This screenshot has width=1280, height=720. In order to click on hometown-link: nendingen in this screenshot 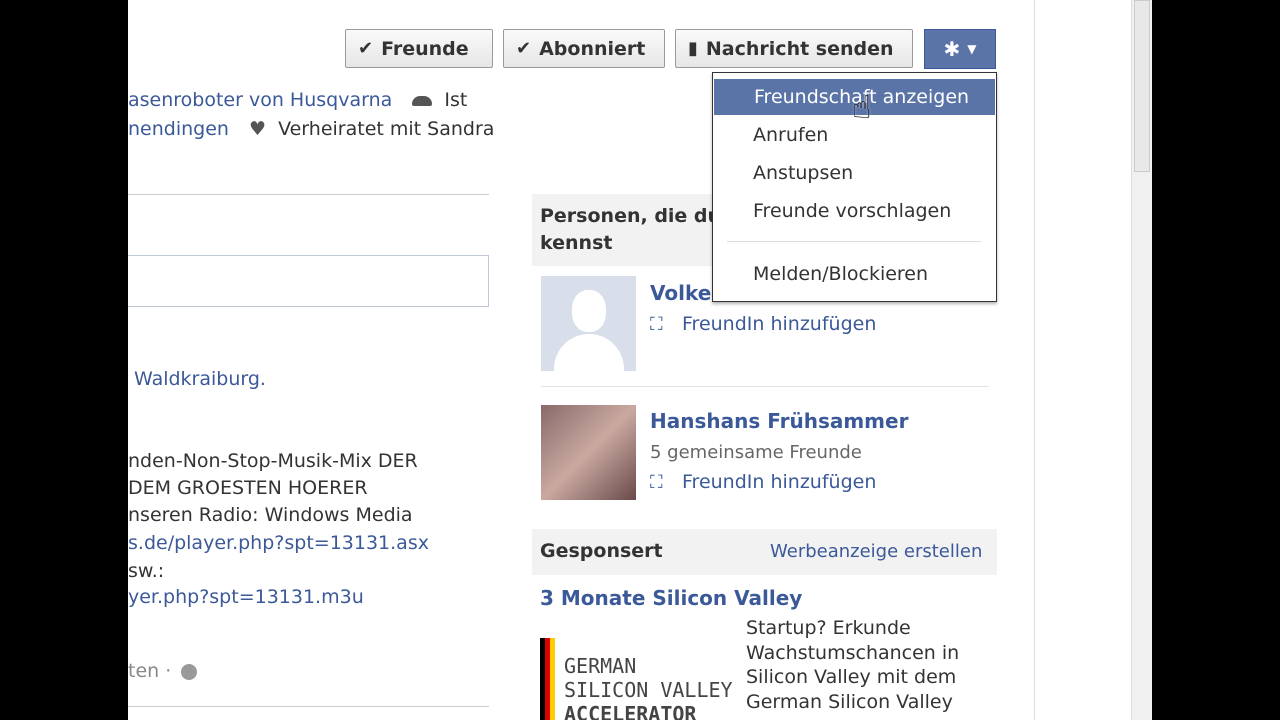, I will do `click(178, 129)`.